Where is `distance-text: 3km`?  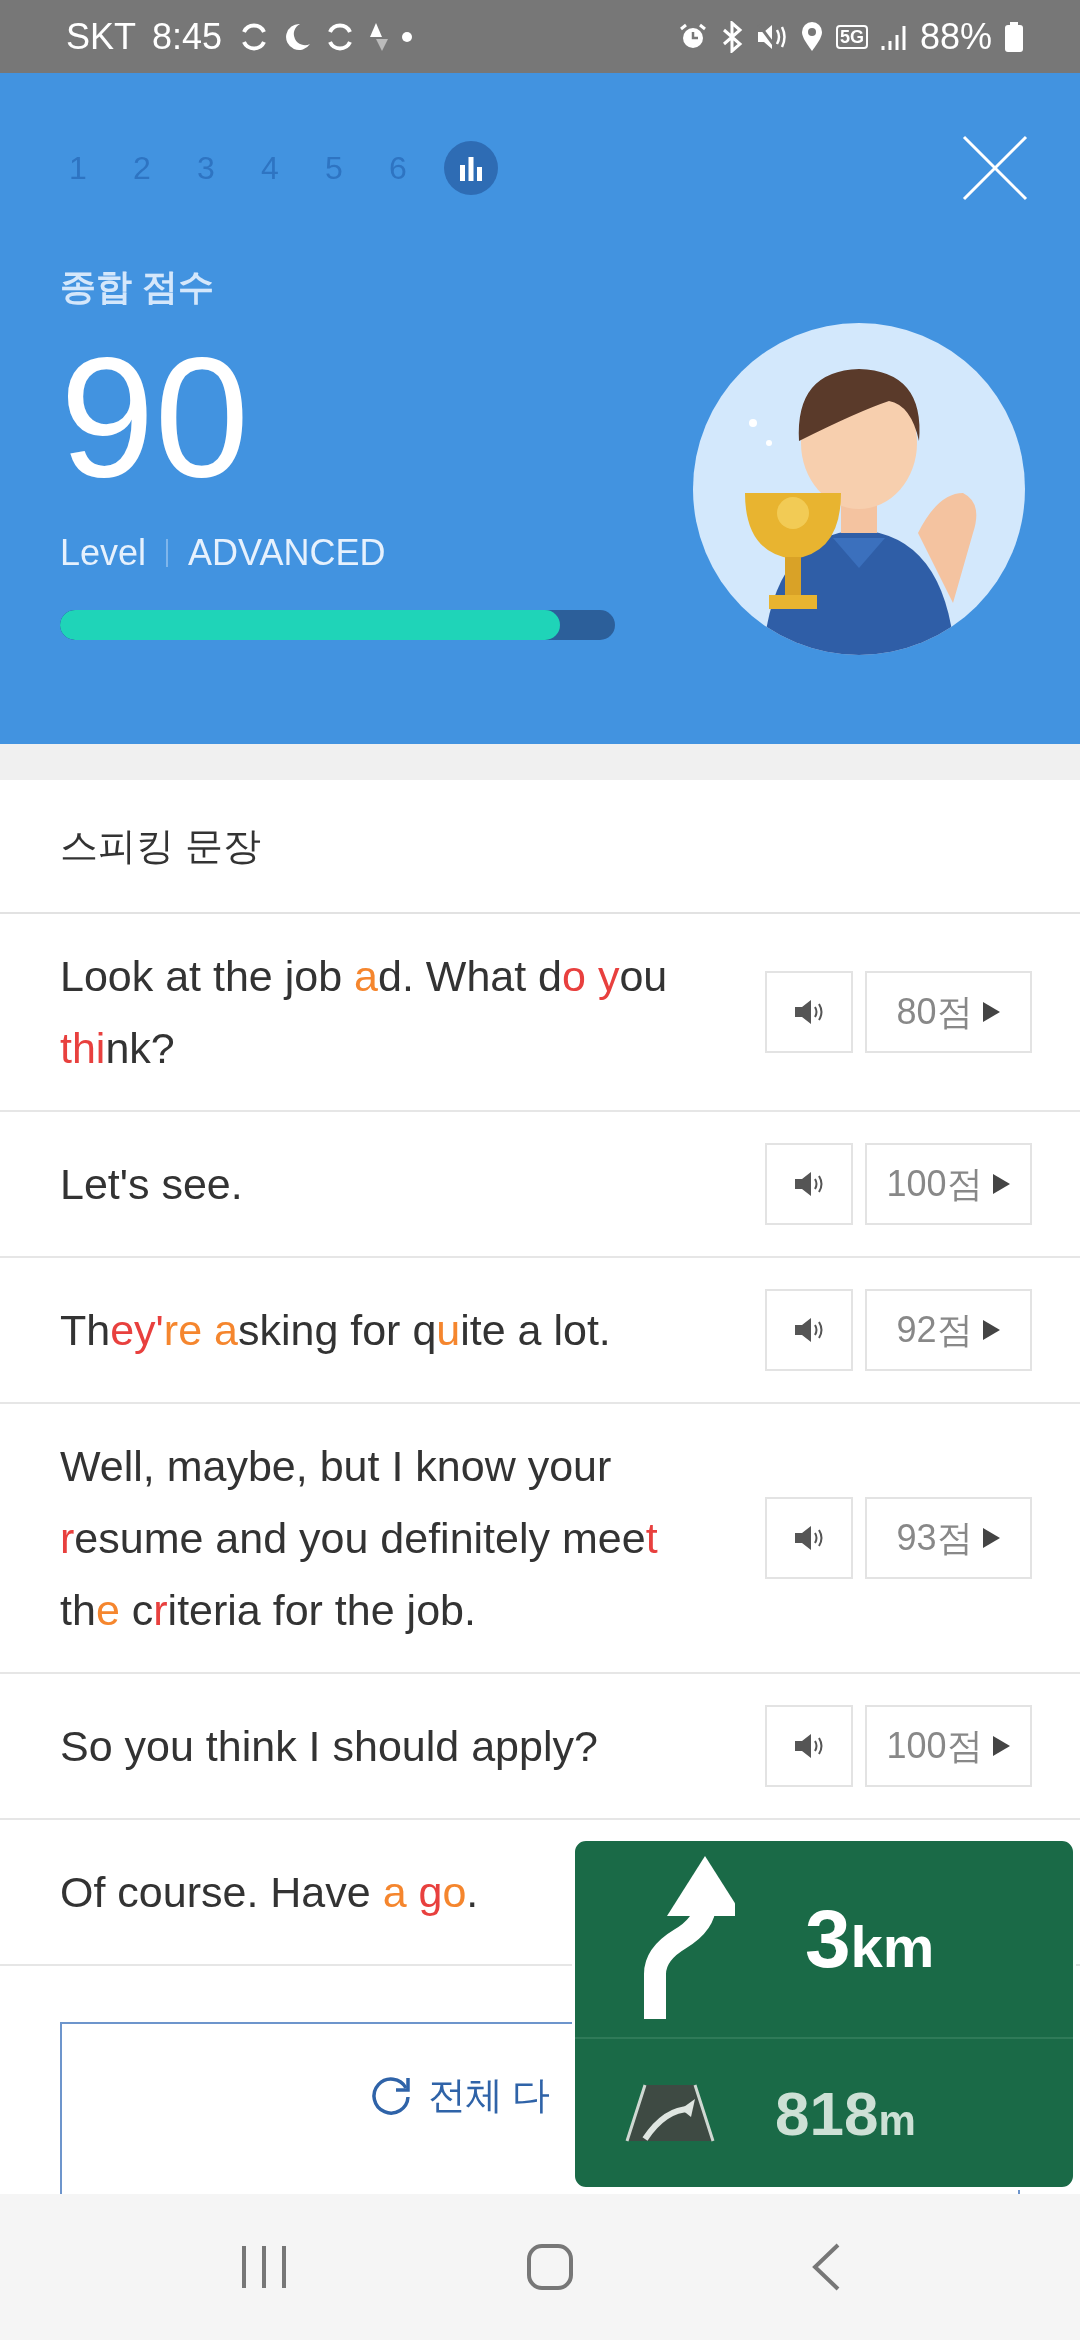
distance-text: 3km is located at coordinates (870, 1939).